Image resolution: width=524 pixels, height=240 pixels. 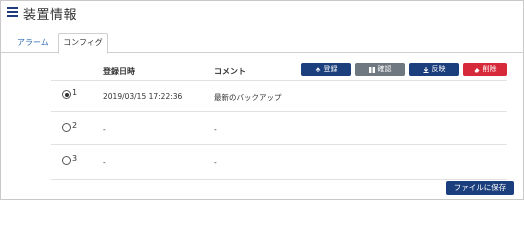 I want to click on column-header-comment: コメント, so click(x=230, y=71).